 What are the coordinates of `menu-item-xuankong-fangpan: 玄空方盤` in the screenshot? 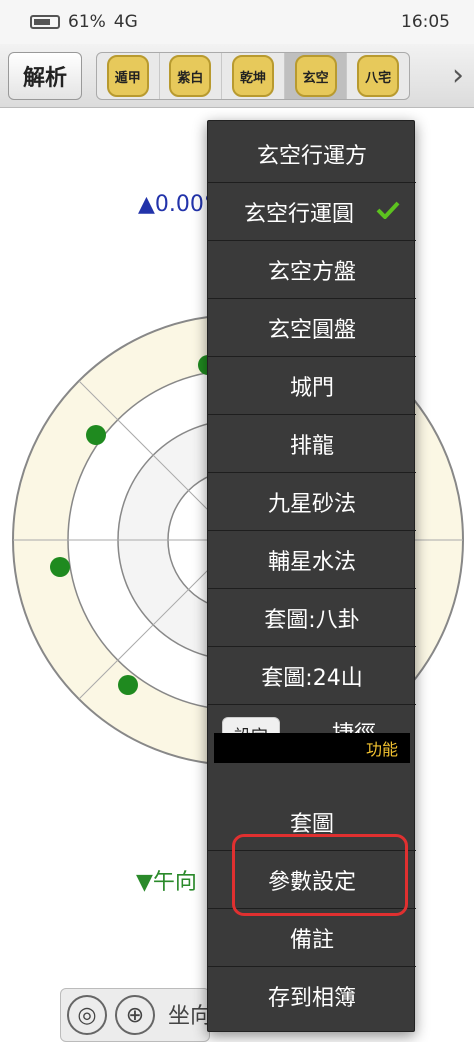 It's located at (312, 270).